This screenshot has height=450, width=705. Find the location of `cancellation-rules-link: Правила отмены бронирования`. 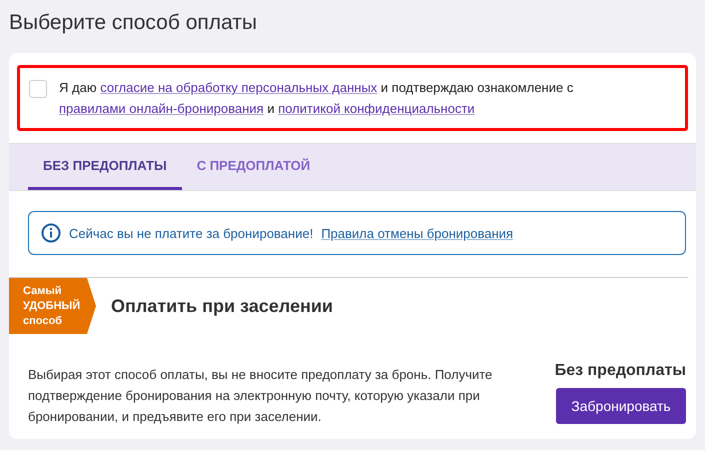

cancellation-rules-link: Правила отмены бронирования is located at coordinates (417, 233).